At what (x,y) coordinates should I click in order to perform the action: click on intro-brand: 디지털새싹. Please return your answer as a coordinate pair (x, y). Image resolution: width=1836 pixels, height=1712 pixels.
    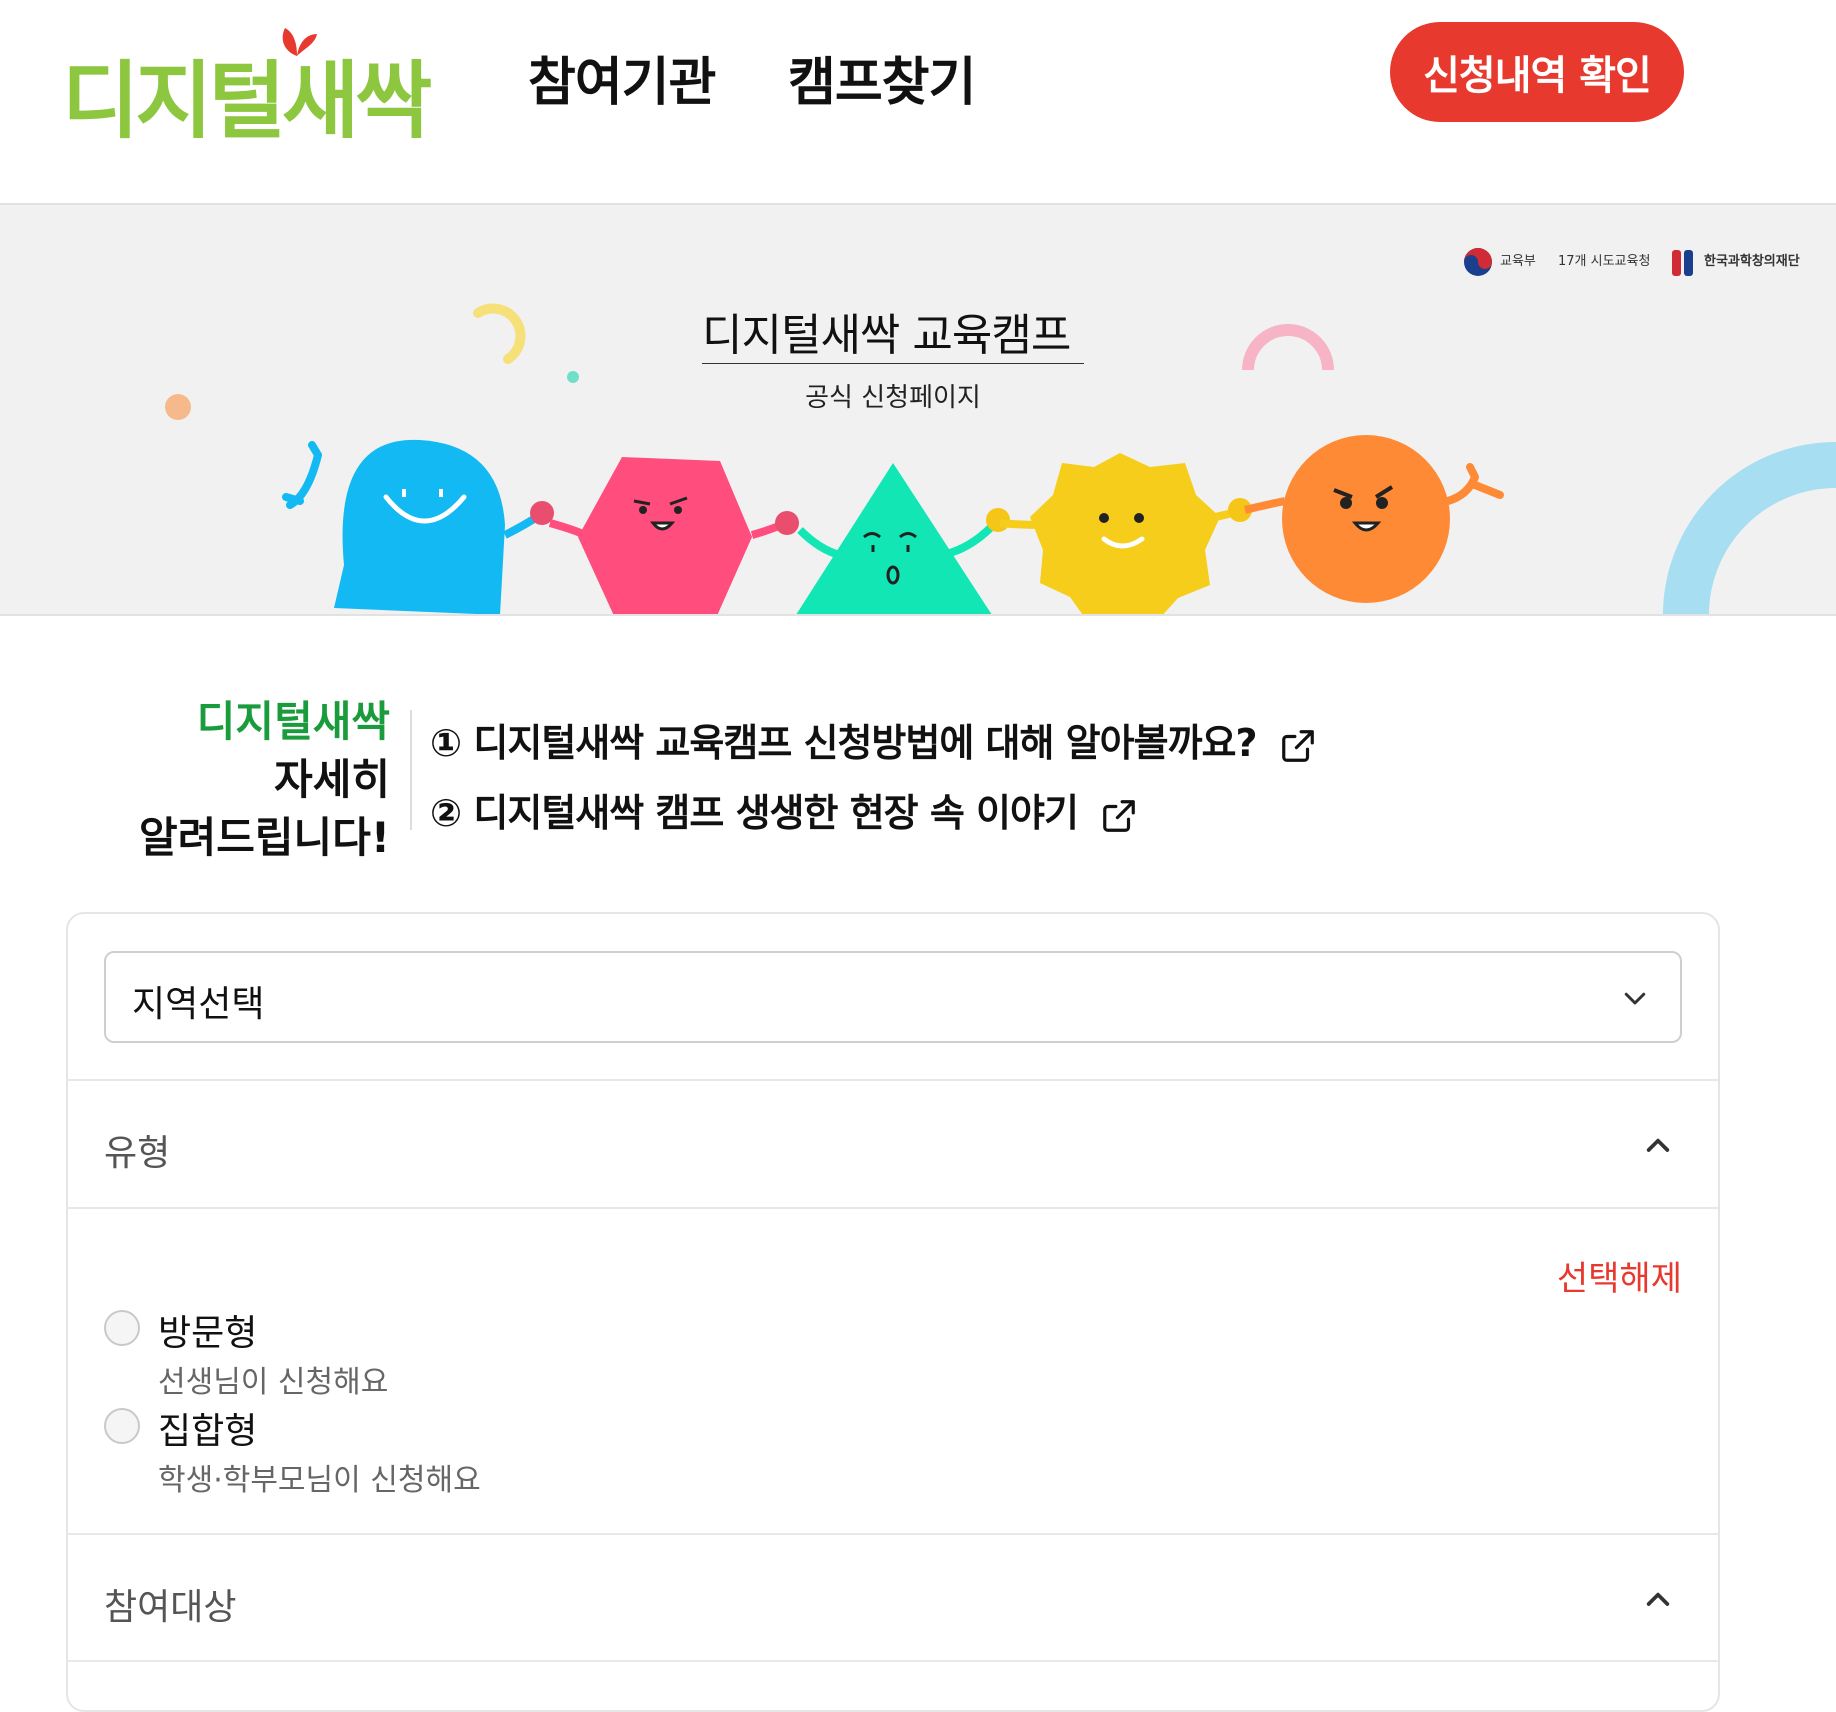
    Looking at the image, I should click on (293, 721).